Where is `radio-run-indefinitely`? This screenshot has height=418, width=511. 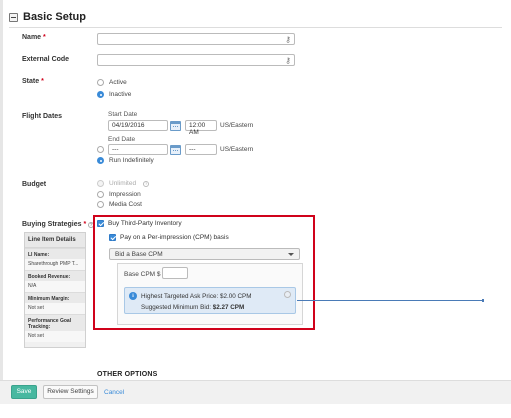 radio-run-indefinitely is located at coordinates (100, 160).